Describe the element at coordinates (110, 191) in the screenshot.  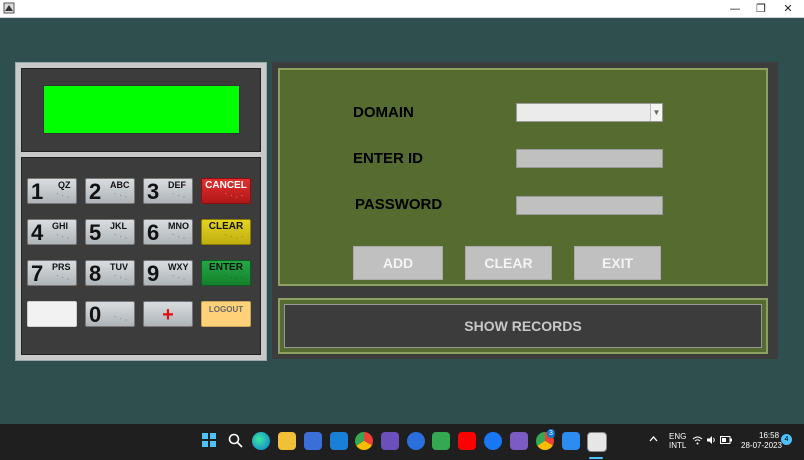
I see `key-2: 2 ABC ⠁⠂⠄` at that location.